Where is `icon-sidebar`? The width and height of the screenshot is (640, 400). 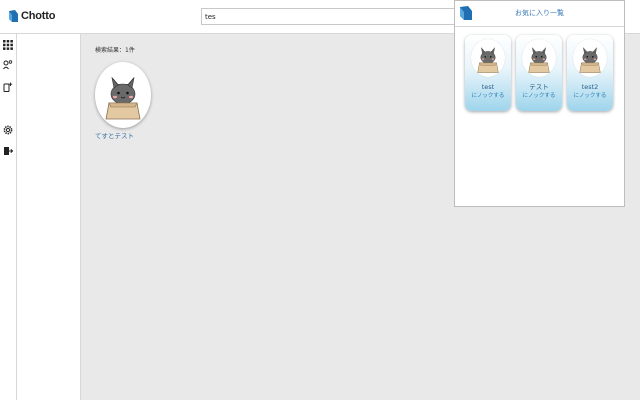 icon-sidebar is located at coordinates (8, 217).